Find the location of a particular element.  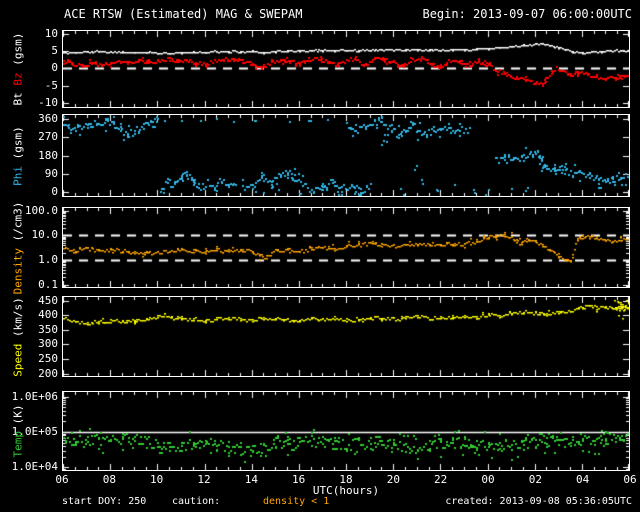

speed-ytick-250: 250 is located at coordinates (48, 359).